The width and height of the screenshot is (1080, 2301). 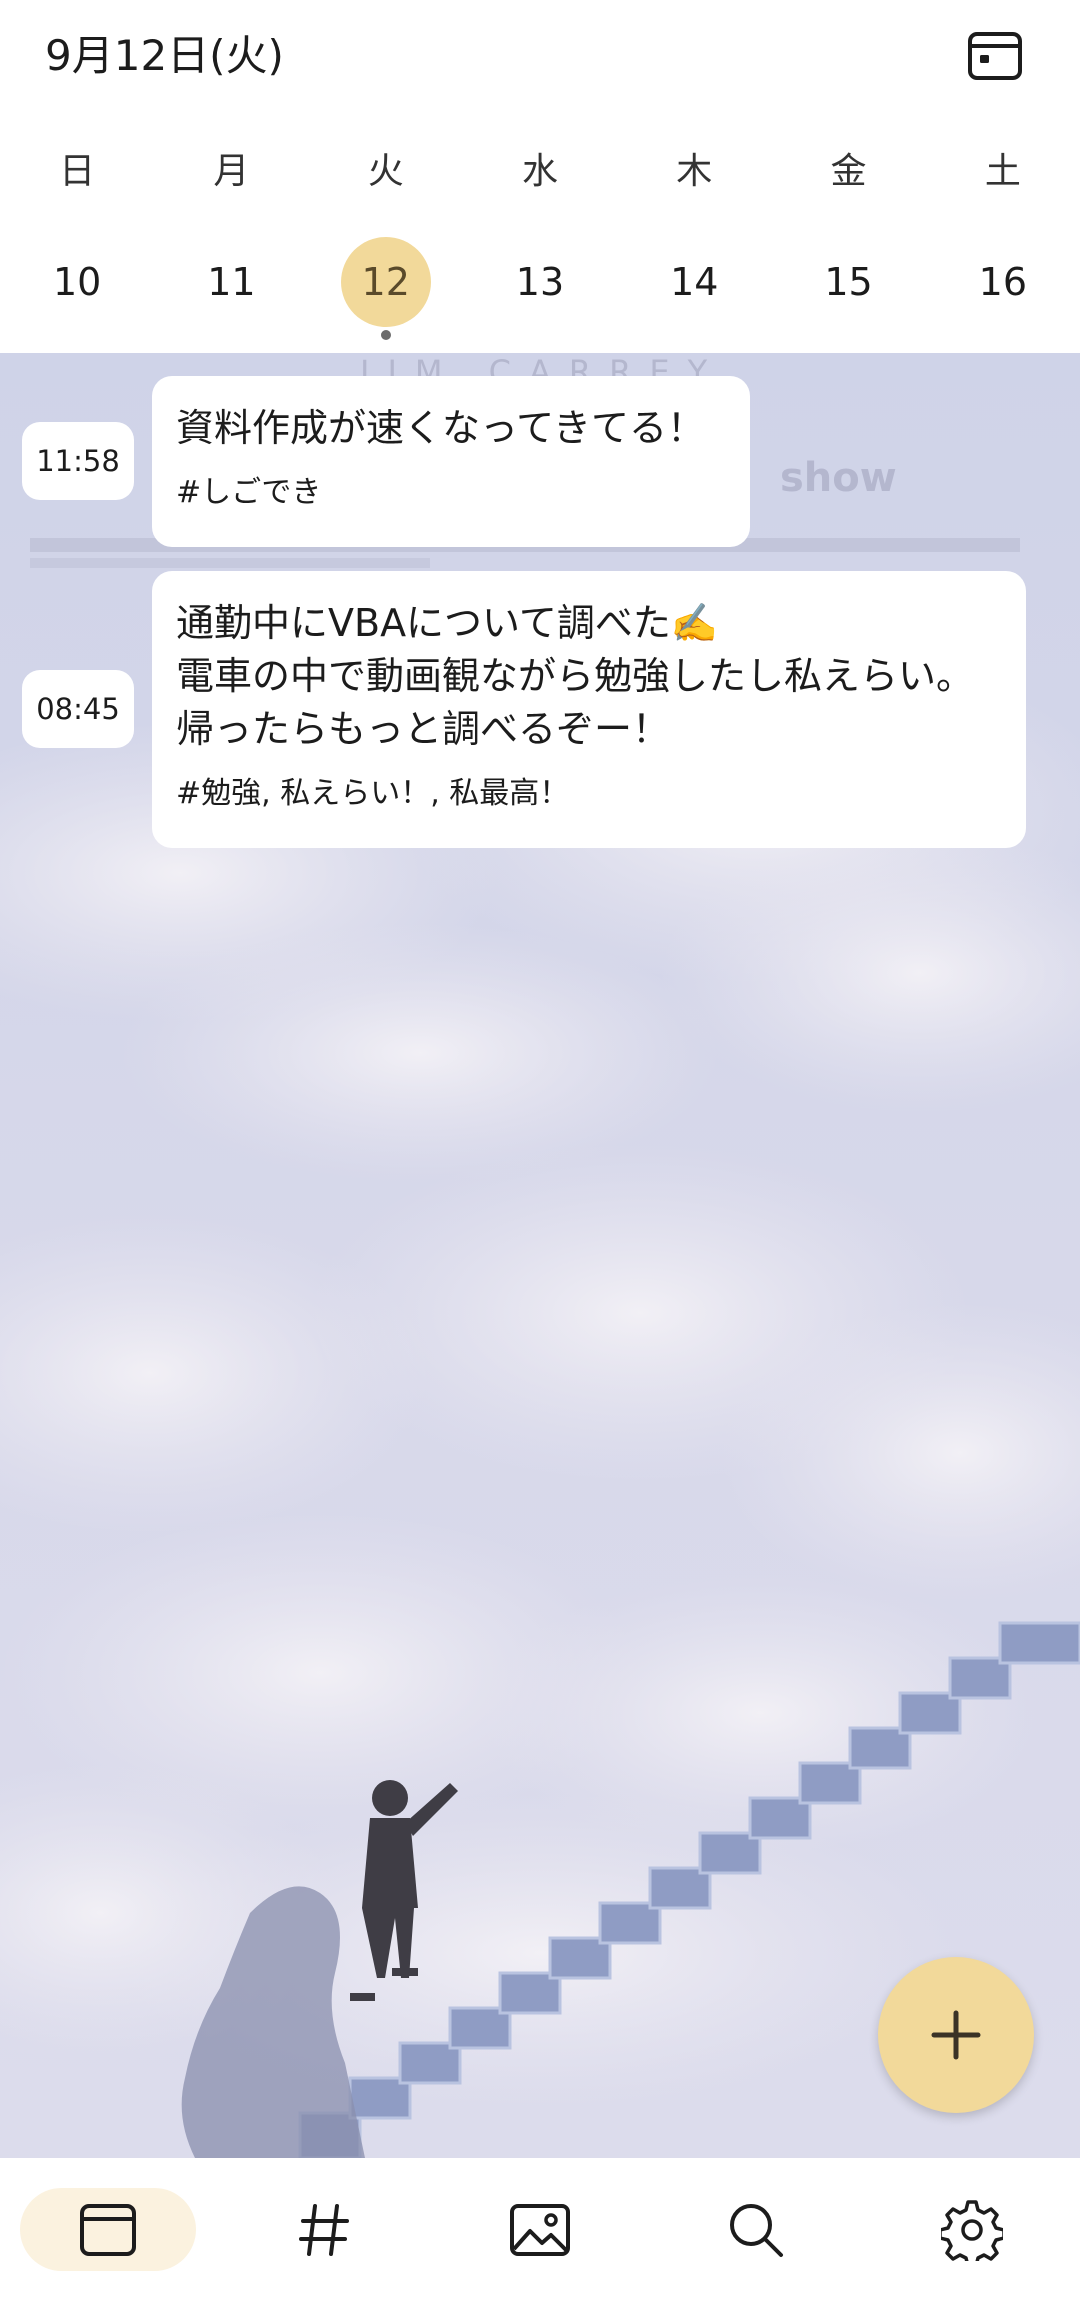 What do you see at coordinates (373, 793) in the screenshot?
I see `entry-tags: #勉強, 私えらい！, 私最高！` at bounding box center [373, 793].